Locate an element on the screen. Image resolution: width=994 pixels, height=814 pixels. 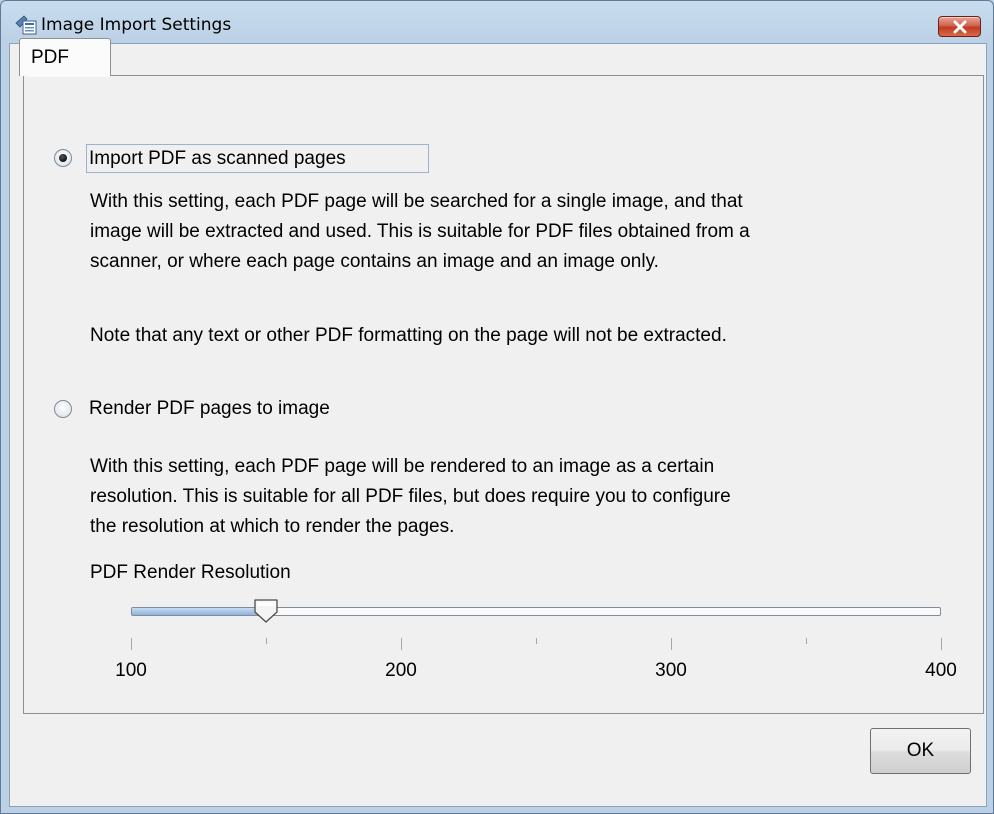
close-icon is located at coordinates (960, 27).